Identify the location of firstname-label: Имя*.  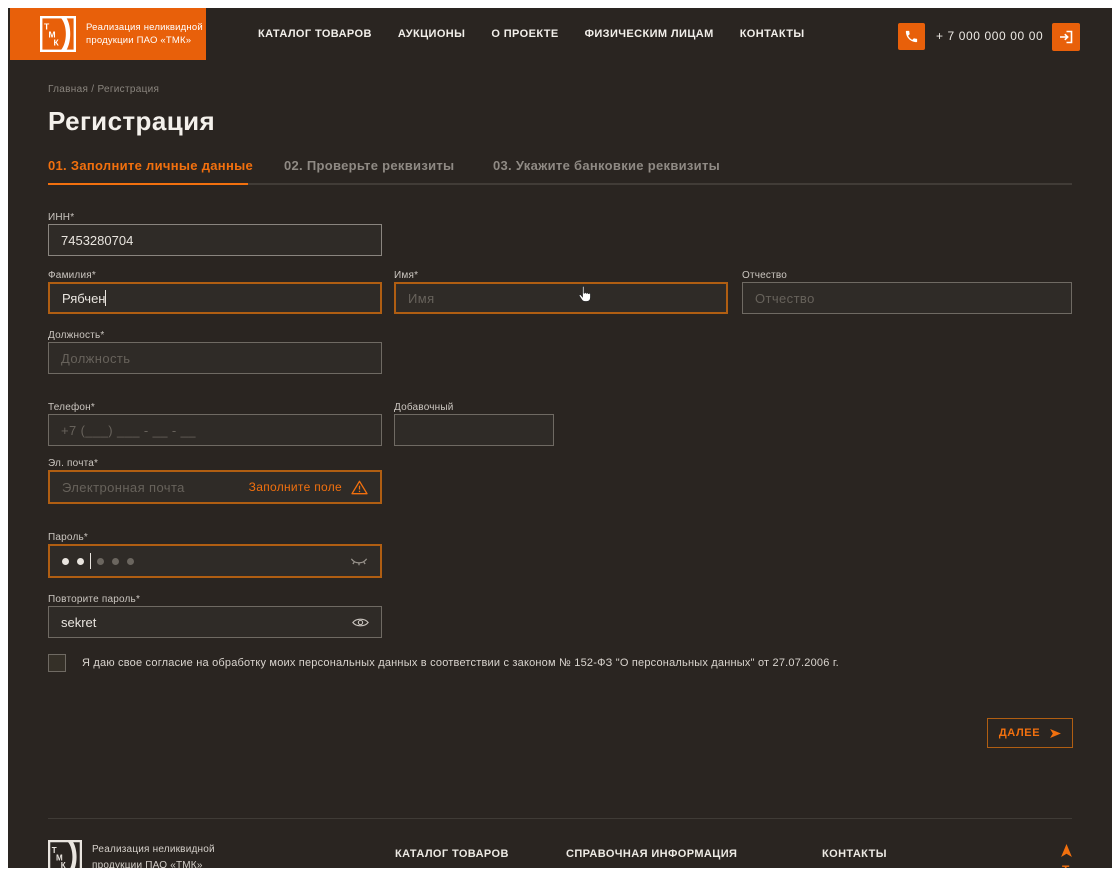
(406, 275).